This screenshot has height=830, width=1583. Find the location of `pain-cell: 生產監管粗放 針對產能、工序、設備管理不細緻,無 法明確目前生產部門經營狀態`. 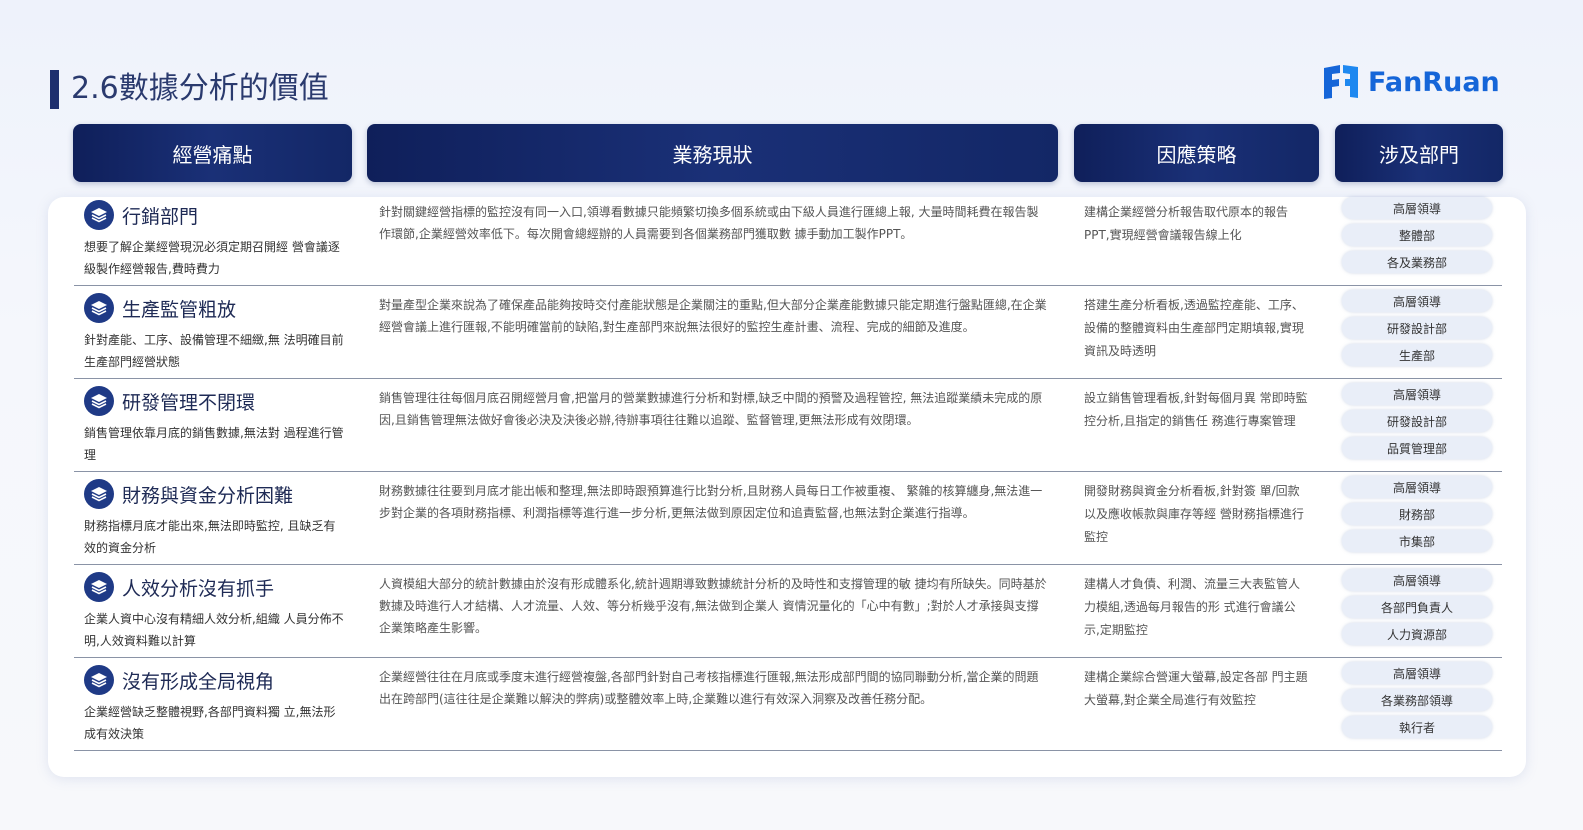

pain-cell: 生產監管粗放 針對產能、工序、設備管理不細緻,無 法明確目前生產部門經營狀態 is located at coordinates (219, 333).